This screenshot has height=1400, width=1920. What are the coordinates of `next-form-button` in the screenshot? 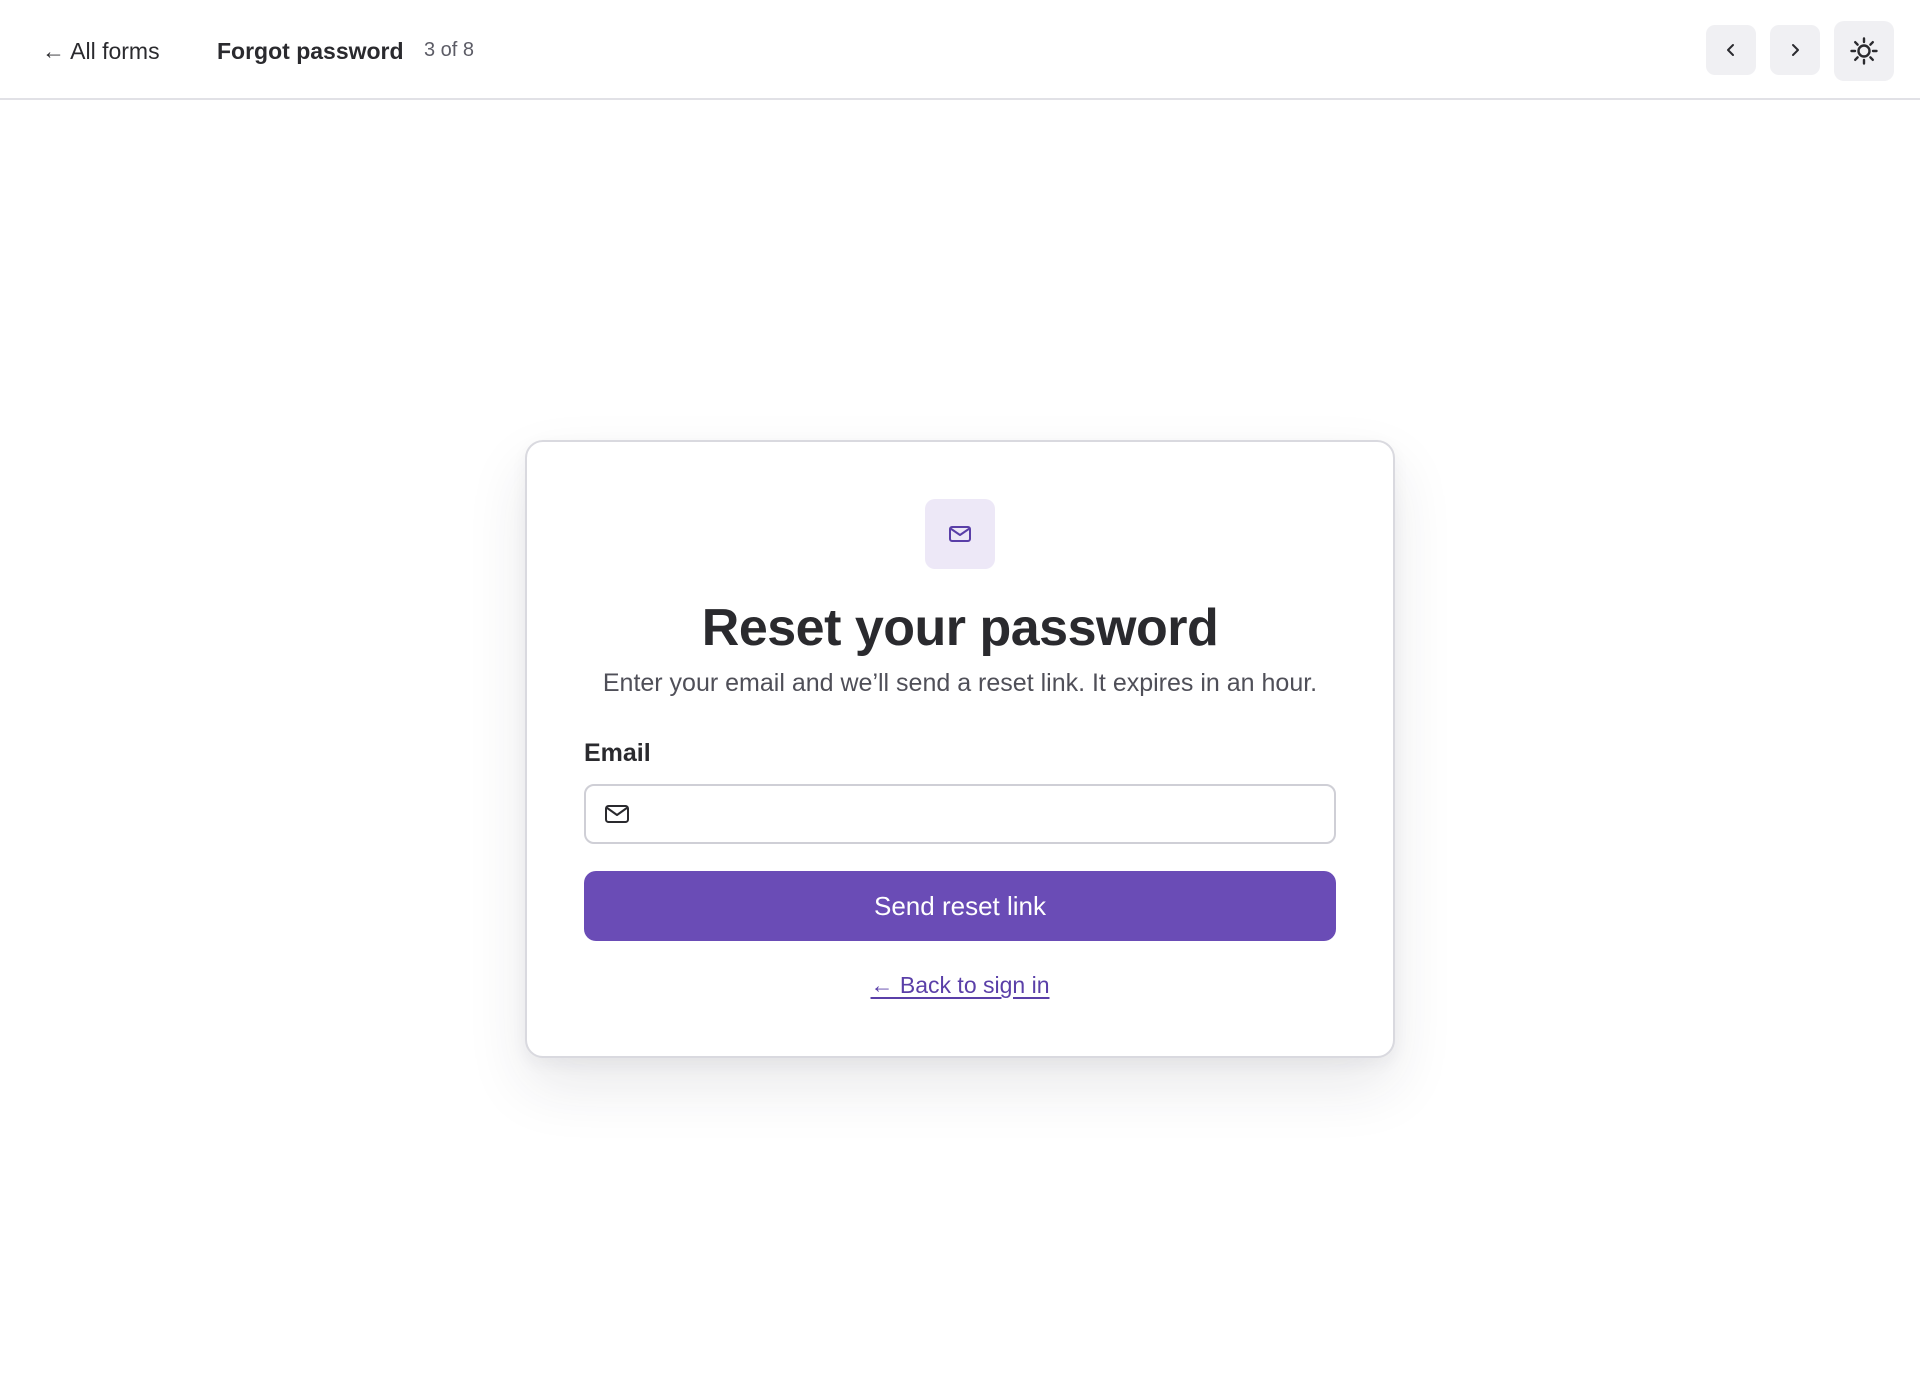 It's located at (1795, 50).